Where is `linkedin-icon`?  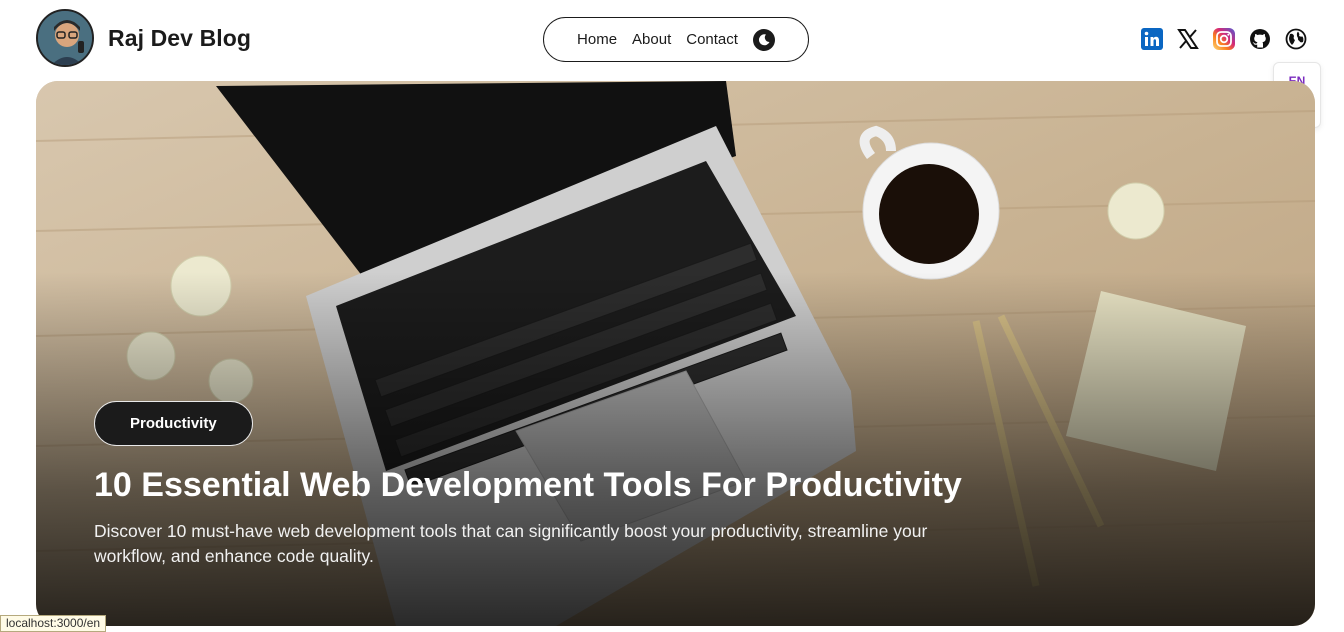
linkedin-icon is located at coordinates (1152, 39).